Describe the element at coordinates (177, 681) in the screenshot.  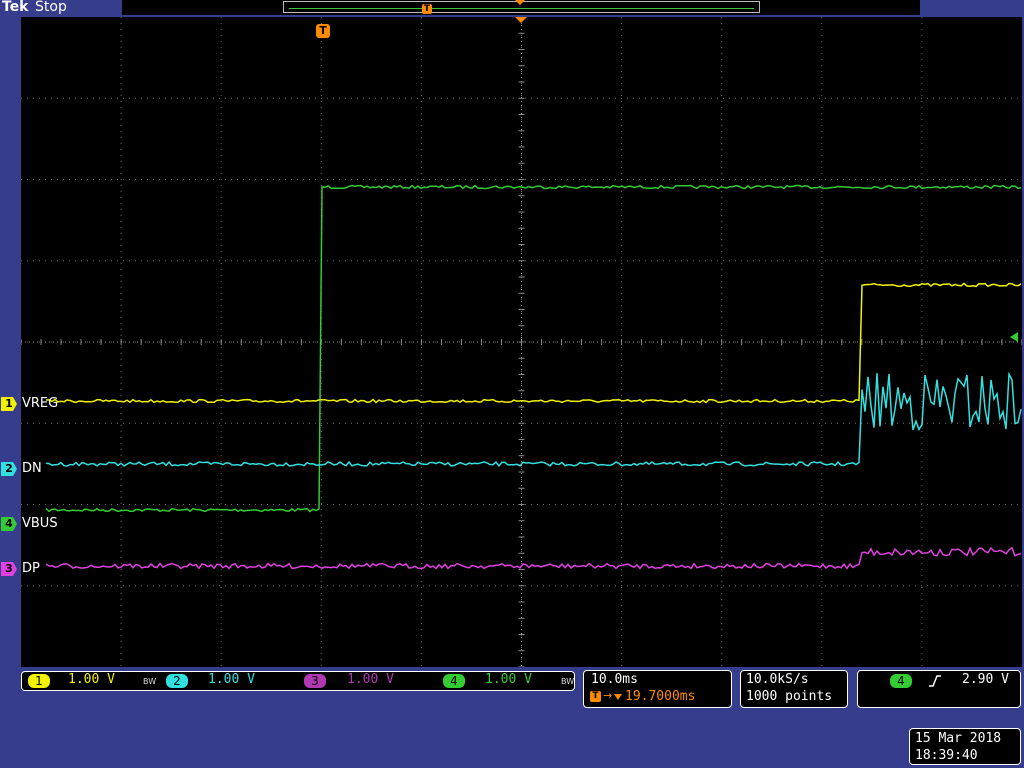
I see `ch2-badge: 2` at that location.